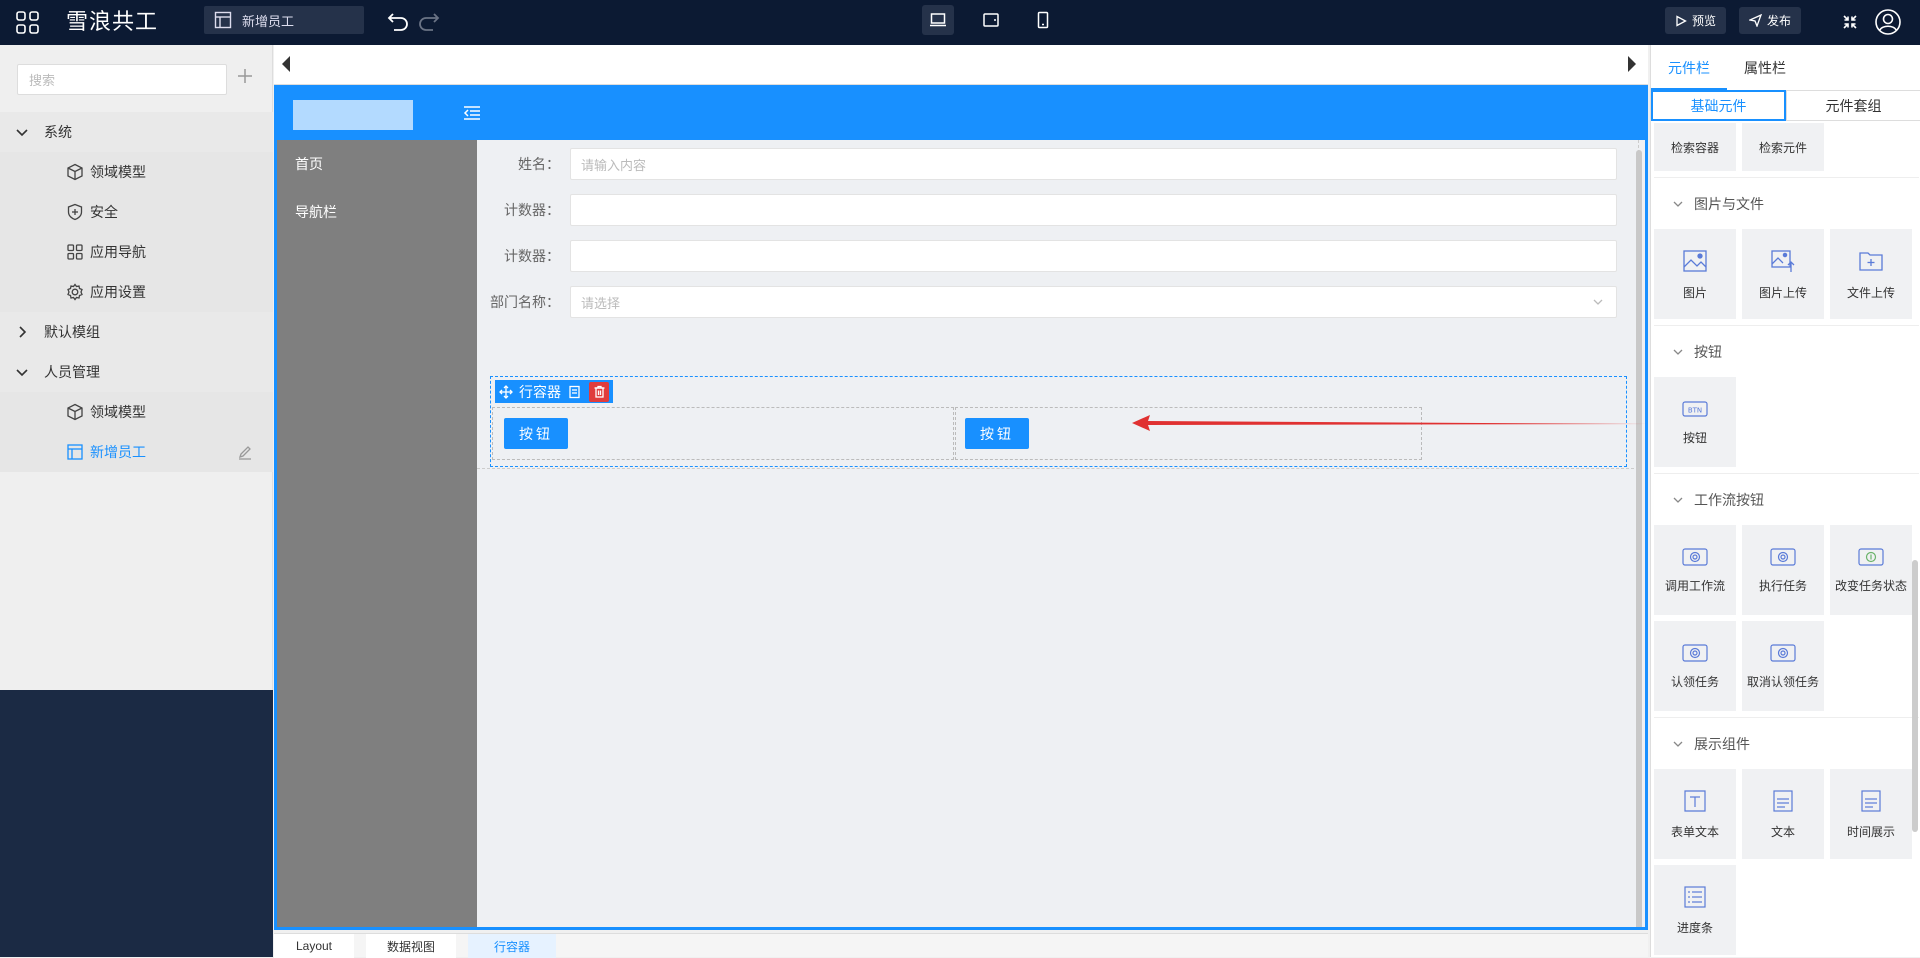  What do you see at coordinates (1871, 557) in the screenshot?
I see `status-icon` at bounding box center [1871, 557].